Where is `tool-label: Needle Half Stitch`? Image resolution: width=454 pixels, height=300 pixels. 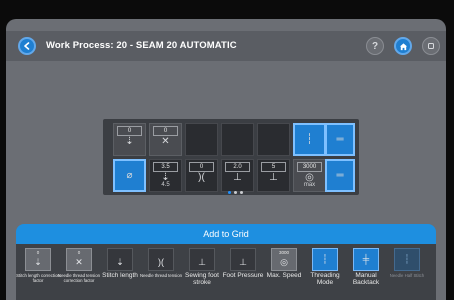 tool-label: Needle Half Stitch is located at coordinates (407, 275).